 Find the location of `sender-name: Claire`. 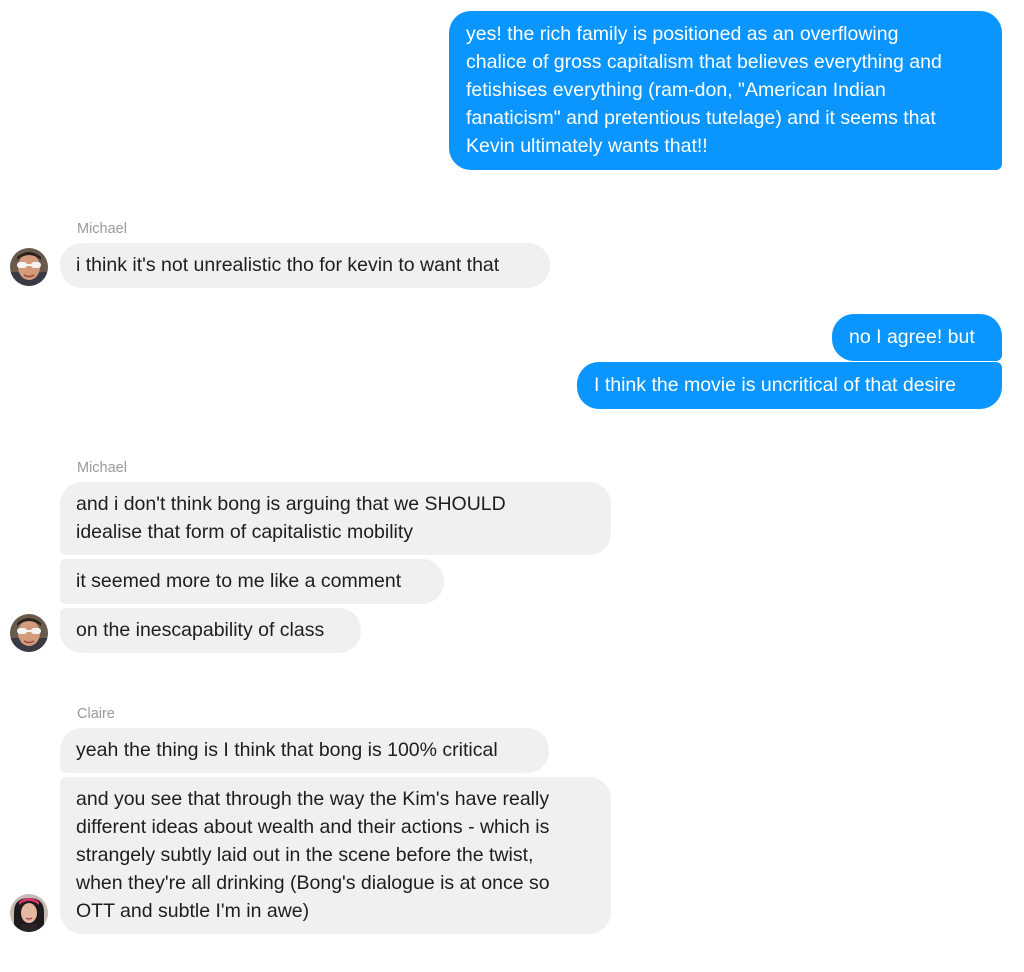

sender-name: Claire is located at coordinates (96, 714).